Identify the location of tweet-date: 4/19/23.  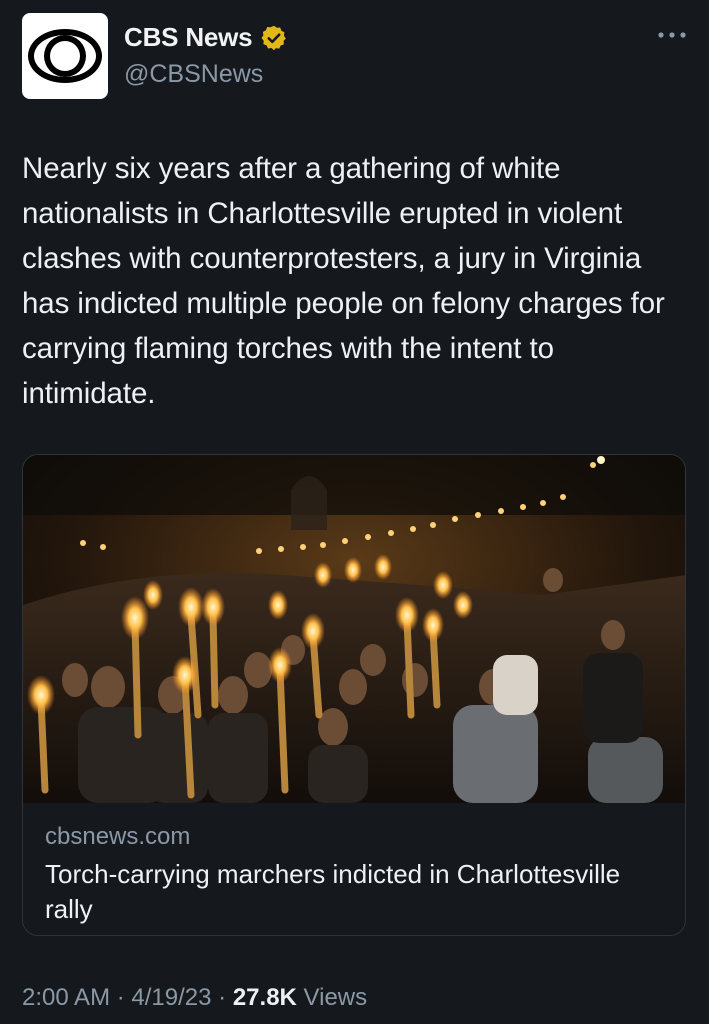
(171, 997).